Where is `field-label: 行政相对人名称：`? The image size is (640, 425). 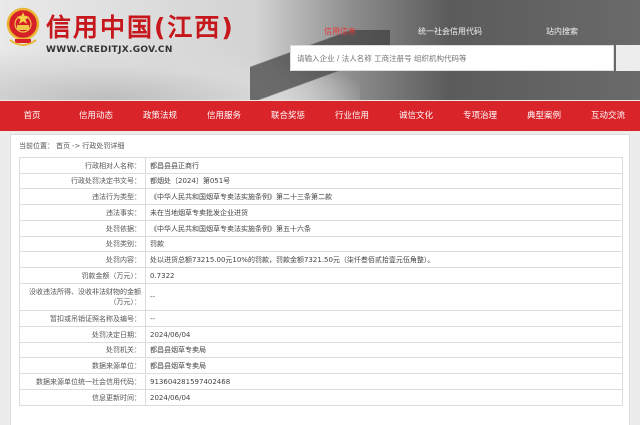 field-label: 行政相对人名称： is located at coordinates (82, 165).